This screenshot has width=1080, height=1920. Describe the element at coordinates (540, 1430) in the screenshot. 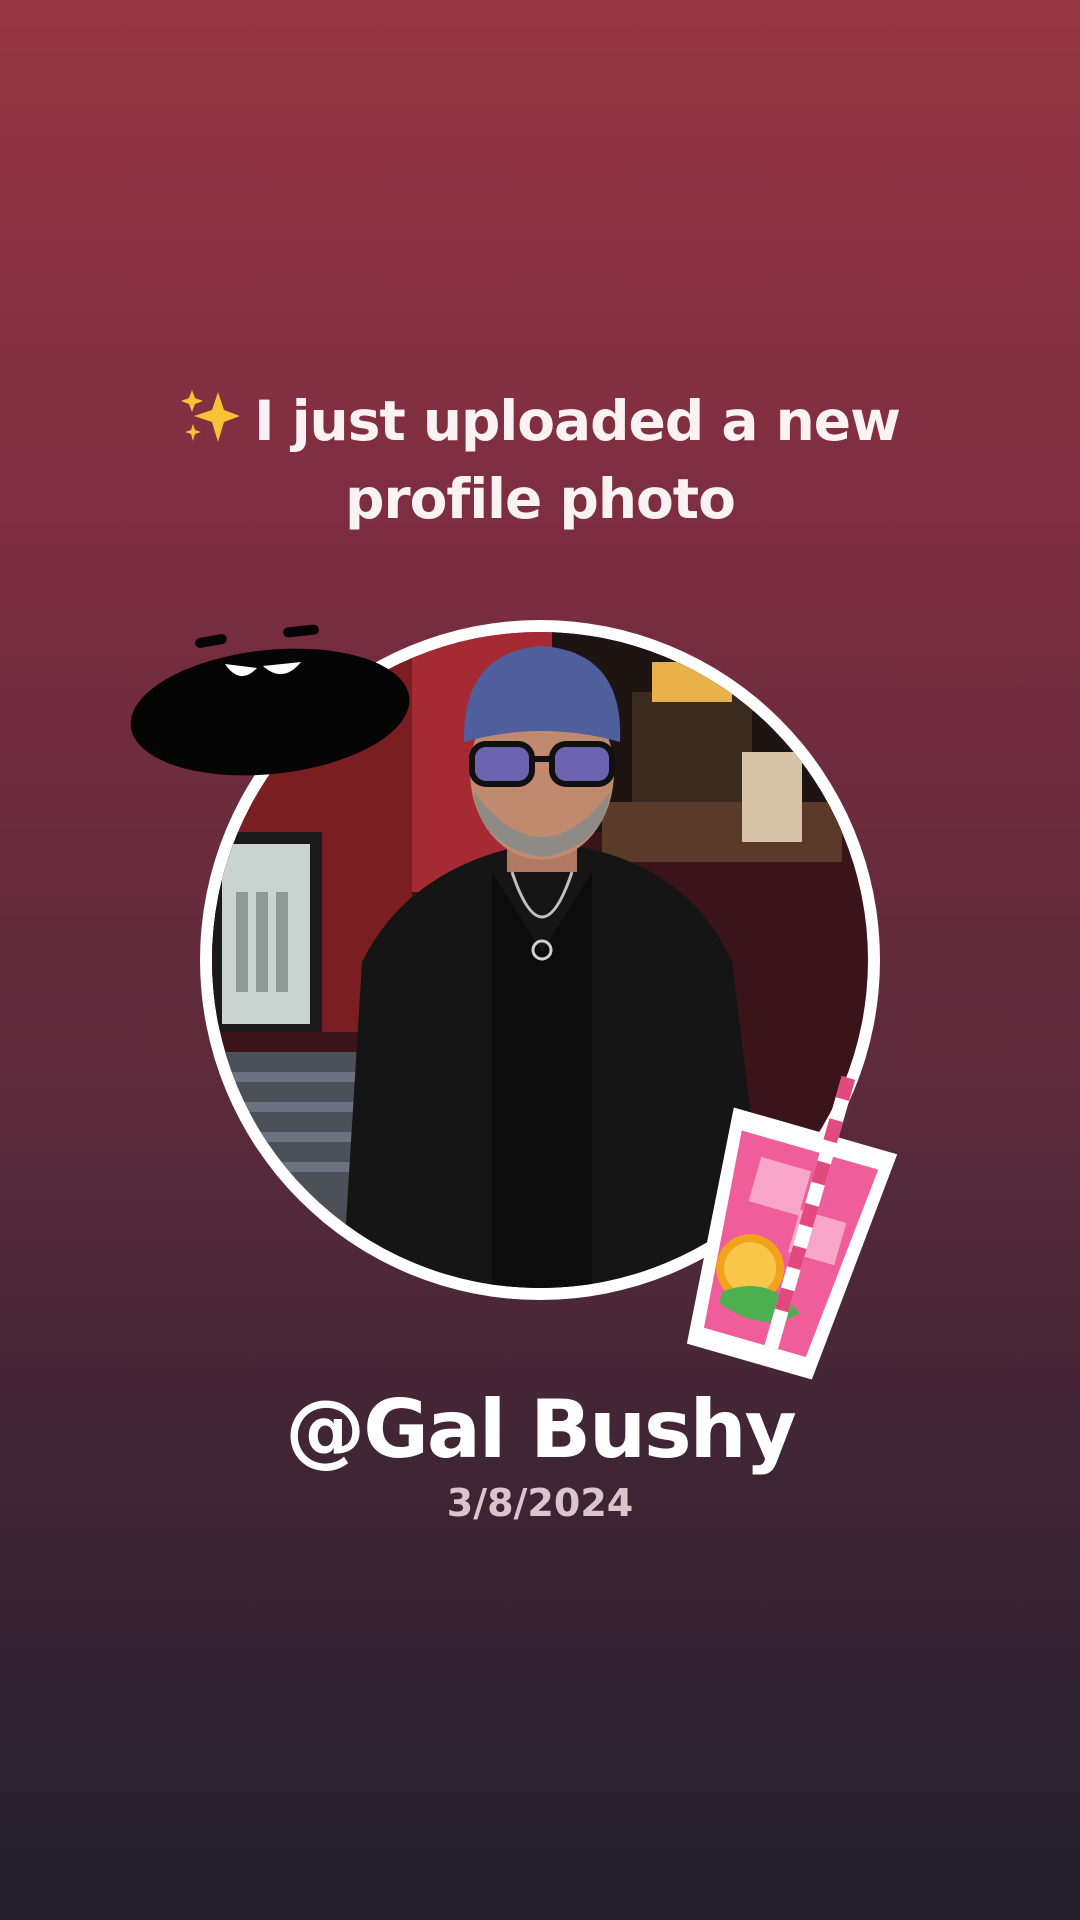

I see `username: @Gal Bushy` at that location.